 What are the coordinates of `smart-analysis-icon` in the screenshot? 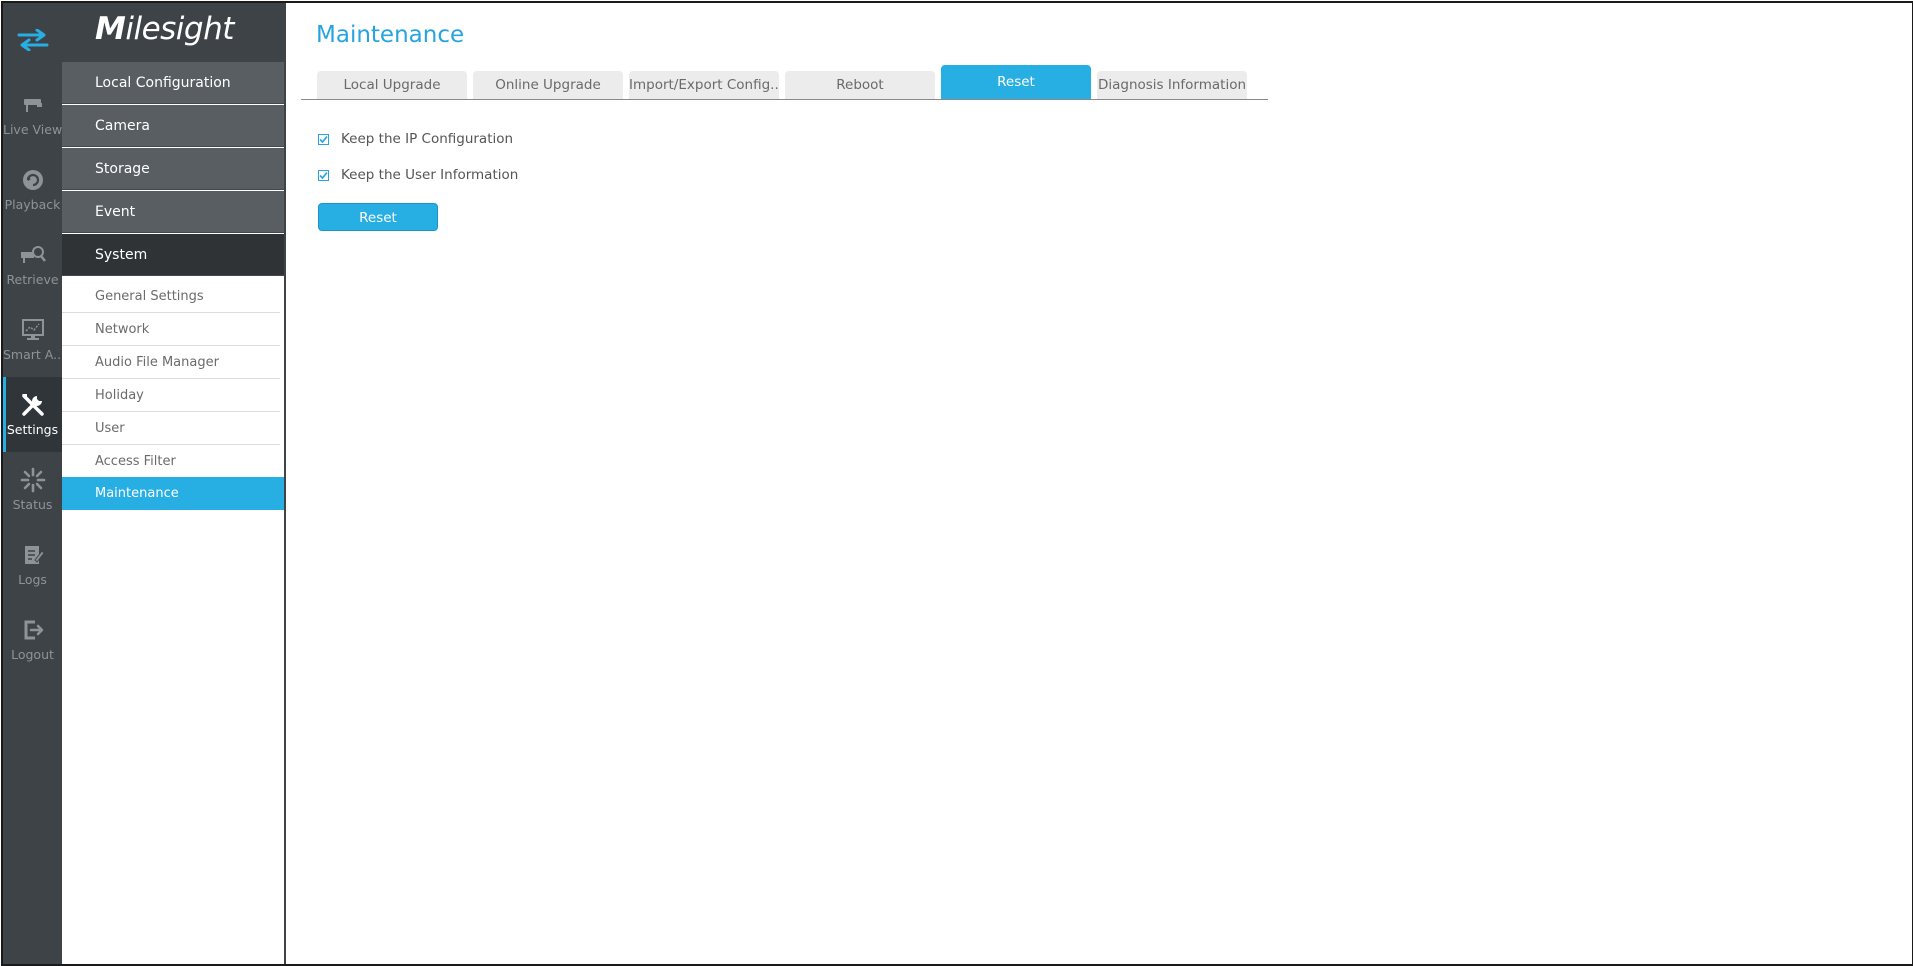 It's located at (32, 330).